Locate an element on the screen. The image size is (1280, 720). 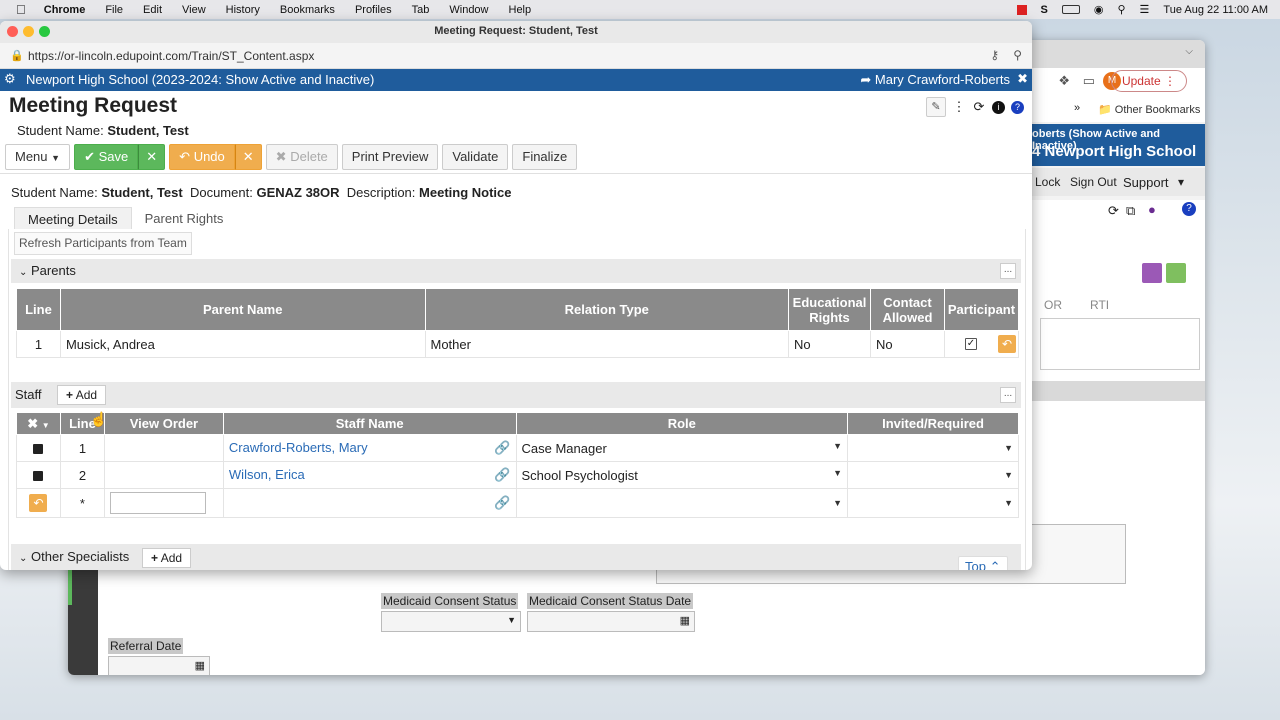
bg-chevron-down-icon: ⌵ is located at coordinates (1189, 51).